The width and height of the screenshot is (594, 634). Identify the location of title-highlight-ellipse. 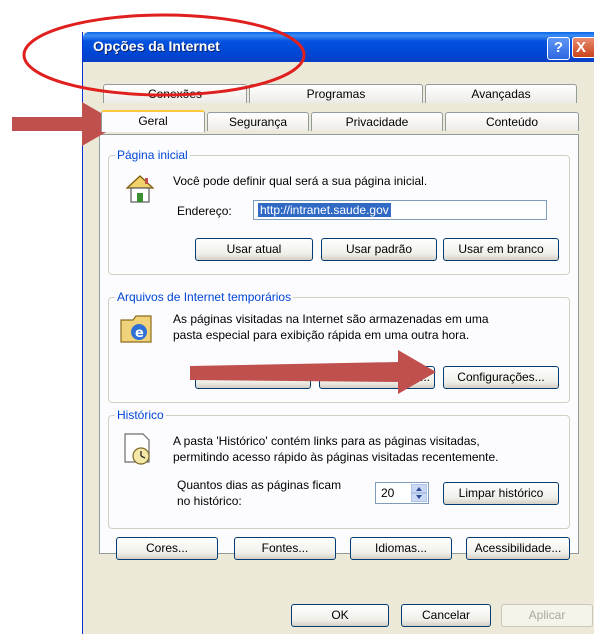
(164, 55).